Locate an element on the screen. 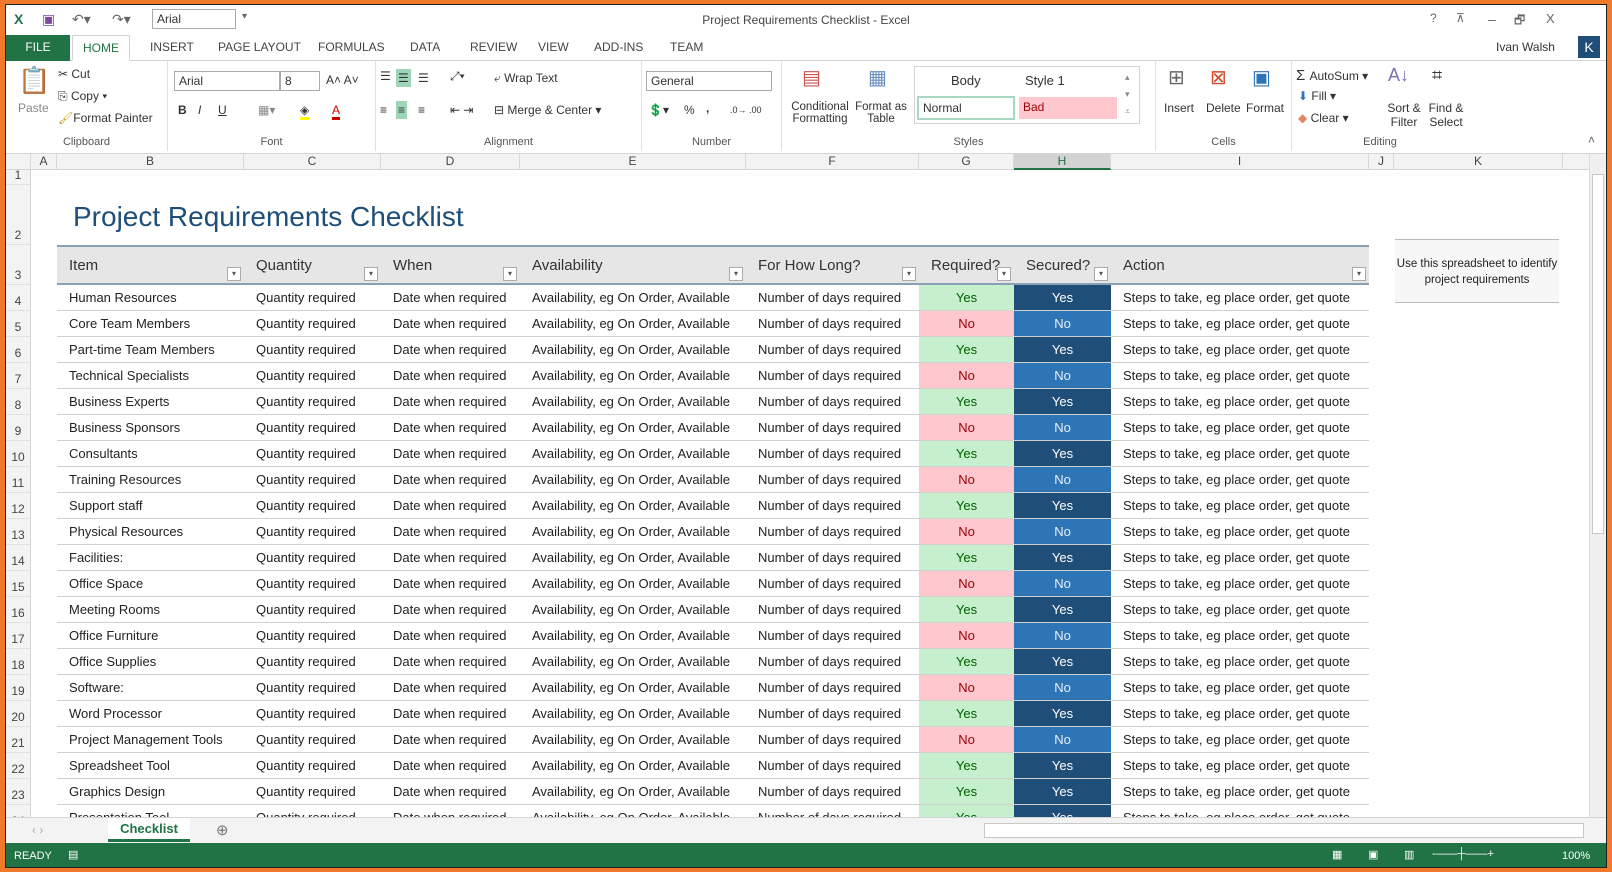 This screenshot has height=872, width=1612. format-cells-icon: ▣ is located at coordinates (1261, 77).